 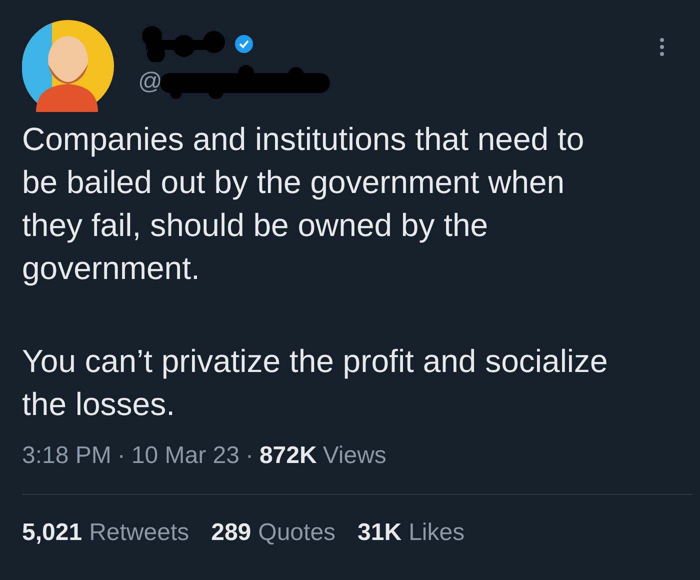 I want to click on stat-link: 289 Quotes, so click(x=273, y=533).